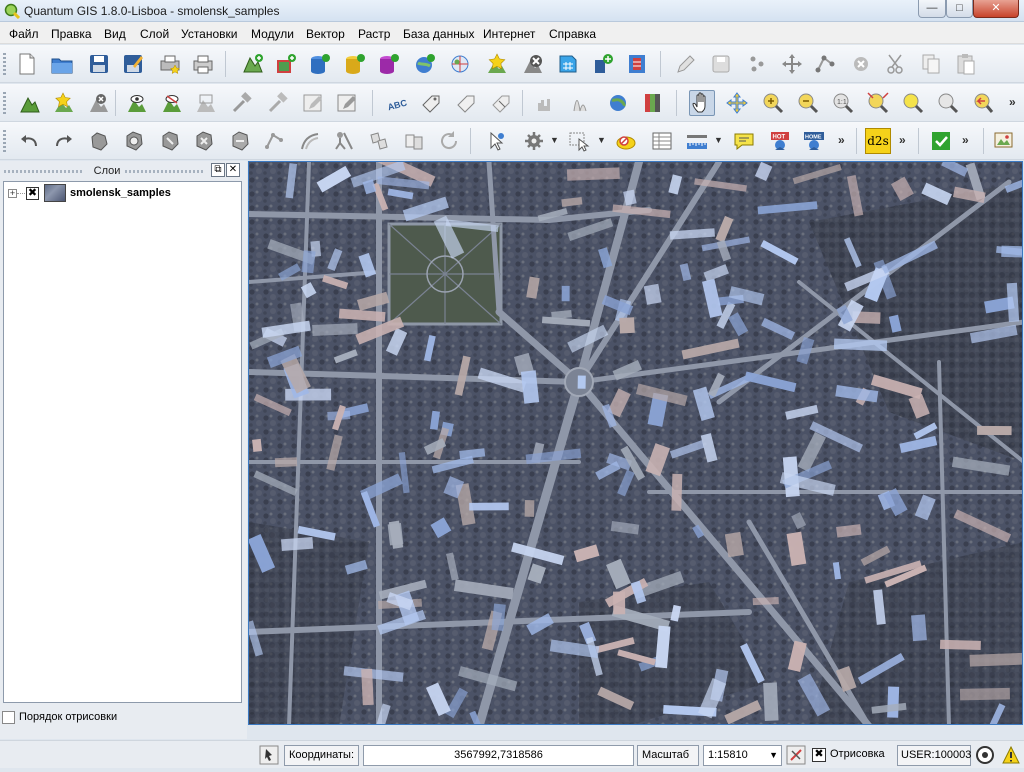  What do you see at coordinates (1012, 755) in the screenshot?
I see `messages-button` at bounding box center [1012, 755].